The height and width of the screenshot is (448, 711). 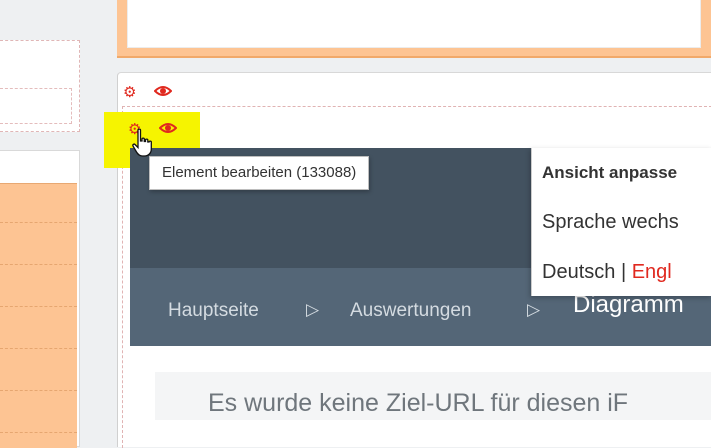 I want to click on left-element-inner-dashed, so click(x=36, y=106).